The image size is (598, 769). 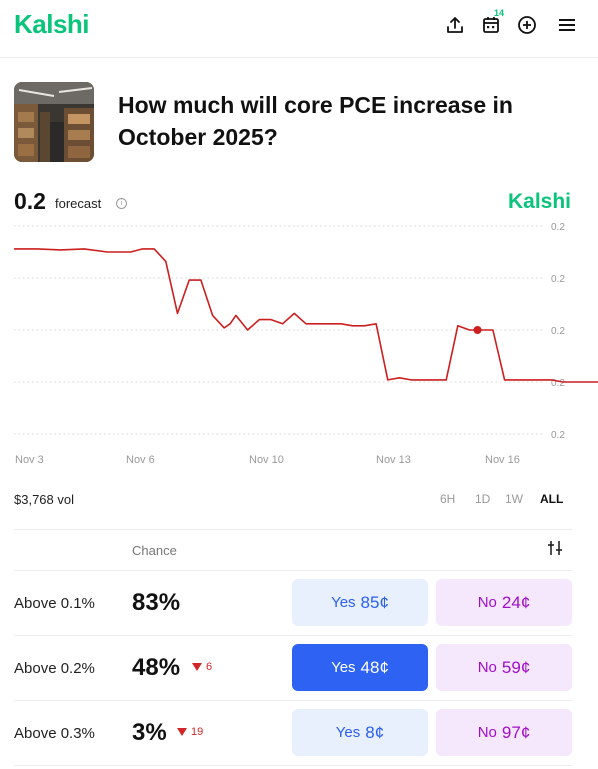 I want to click on menu-icon, so click(x=567, y=25).